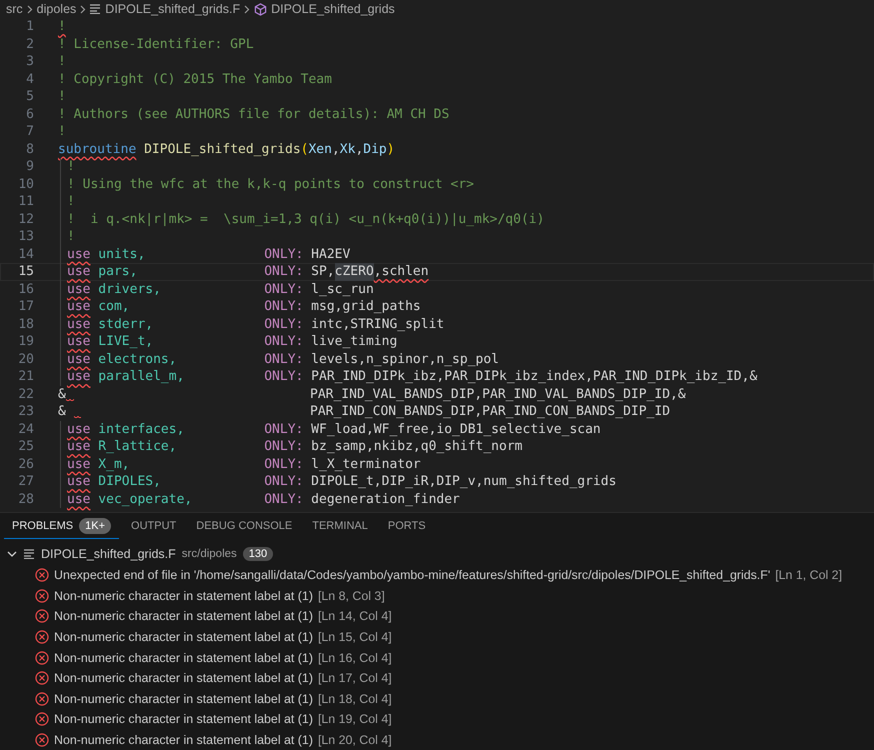  What do you see at coordinates (267, 184) in the screenshot?
I see `code-line: ! Using the wfc at the k,k-q points to construct <r>` at bounding box center [267, 184].